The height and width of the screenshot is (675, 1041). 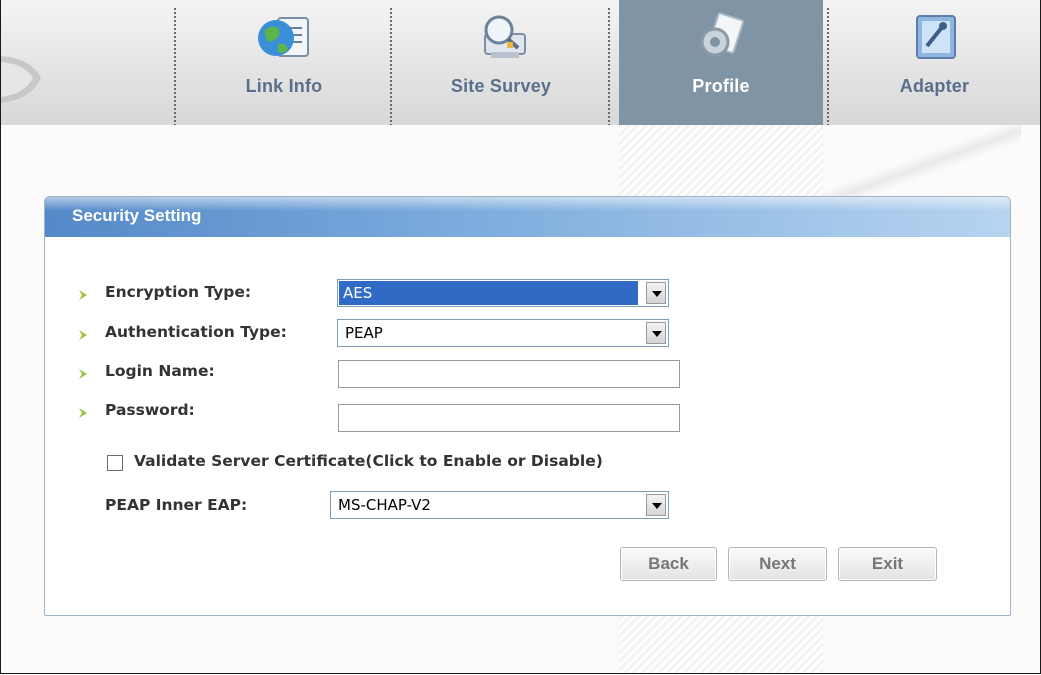 I want to click on login-name-label: Login Name:, so click(x=160, y=371).